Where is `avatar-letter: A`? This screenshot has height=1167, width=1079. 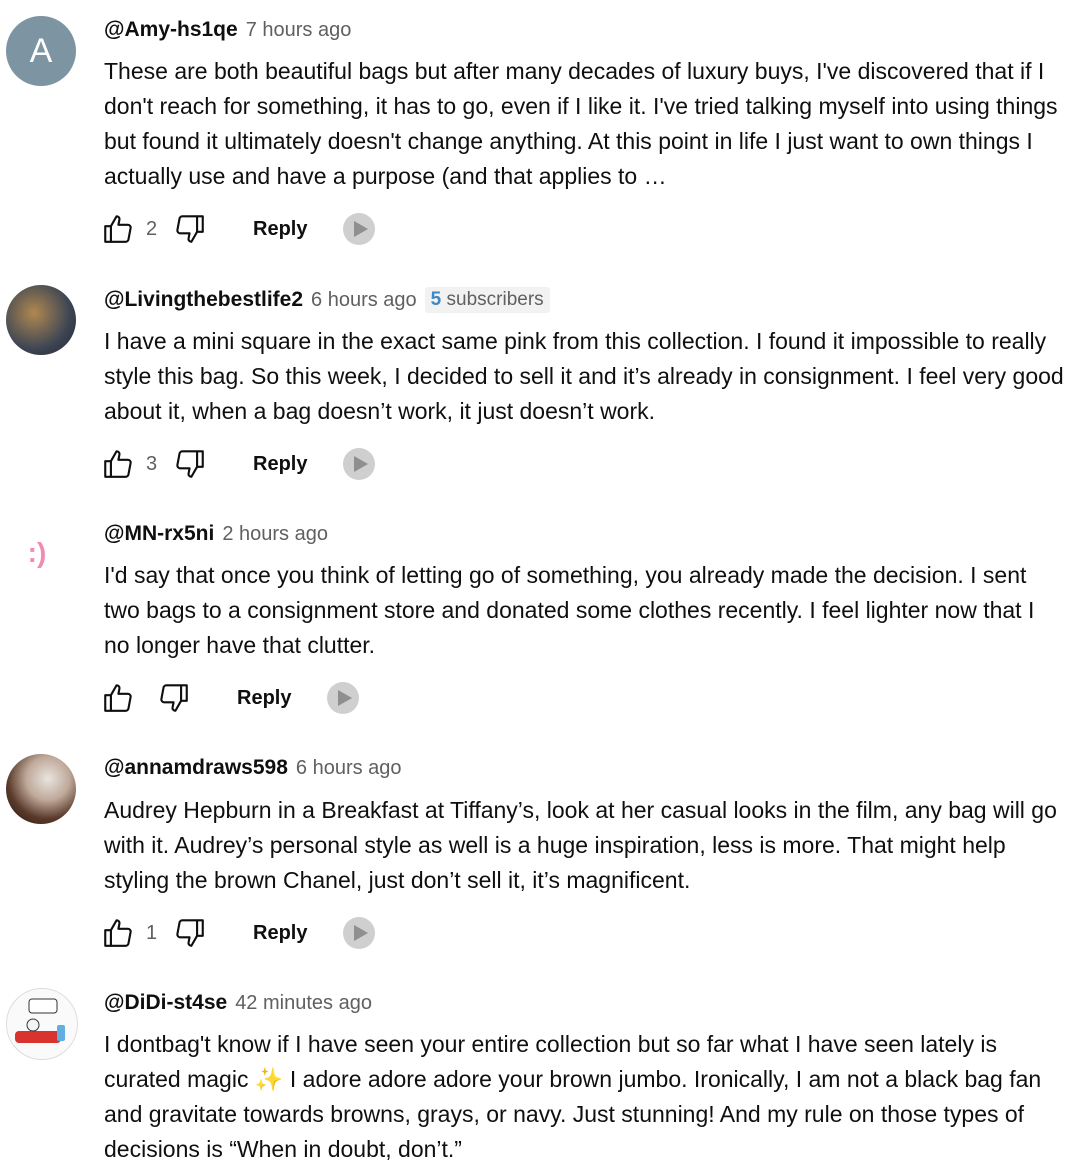 avatar-letter: A is located at coordinates (41, 50).